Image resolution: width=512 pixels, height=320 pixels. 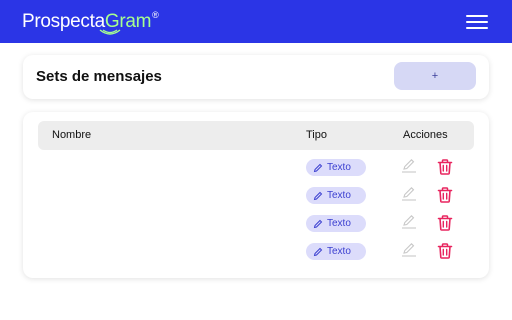 What do you see at coordinates (256, 135) in the screenshot?
I see `table-header: Nombre Tipo Acciones` at bounding box center [256, 135].